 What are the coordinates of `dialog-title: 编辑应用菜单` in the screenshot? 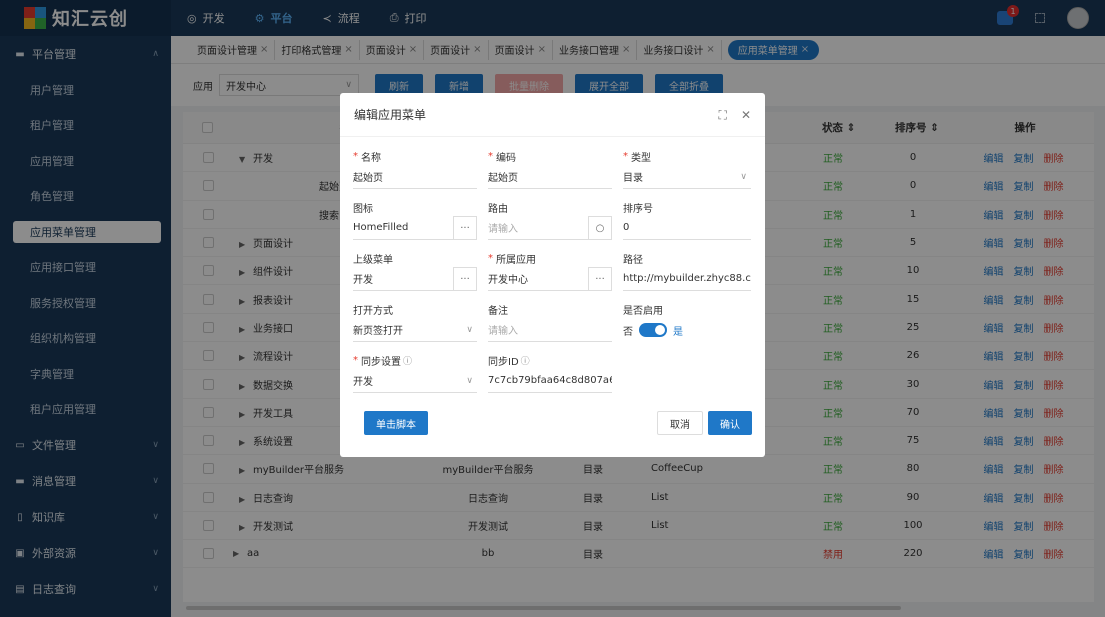 It's located at (390, 115).